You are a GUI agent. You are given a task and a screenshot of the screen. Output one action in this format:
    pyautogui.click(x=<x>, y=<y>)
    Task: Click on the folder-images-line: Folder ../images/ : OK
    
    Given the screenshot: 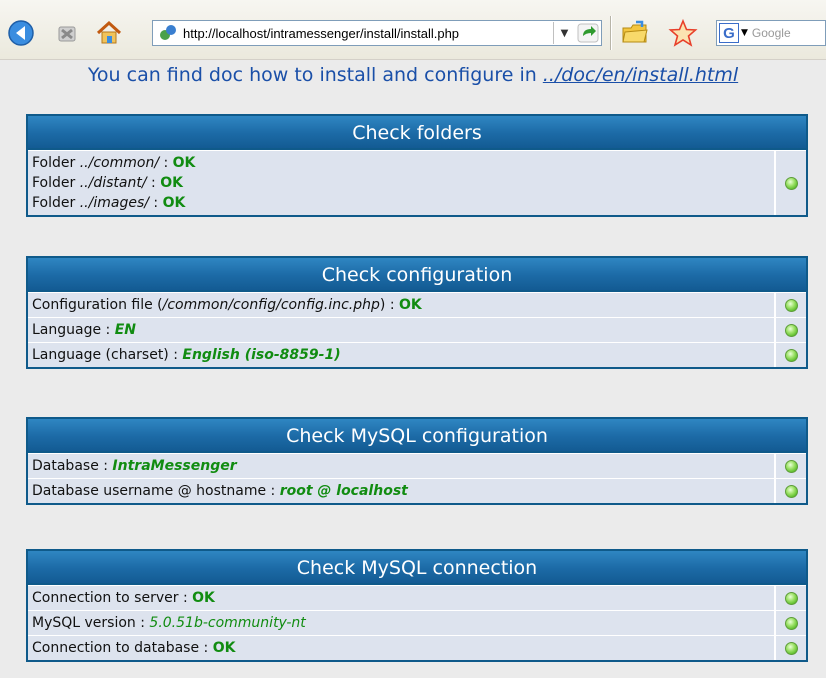 What is the action you would take?
    pyautogui.click(x=109, y=203)
    